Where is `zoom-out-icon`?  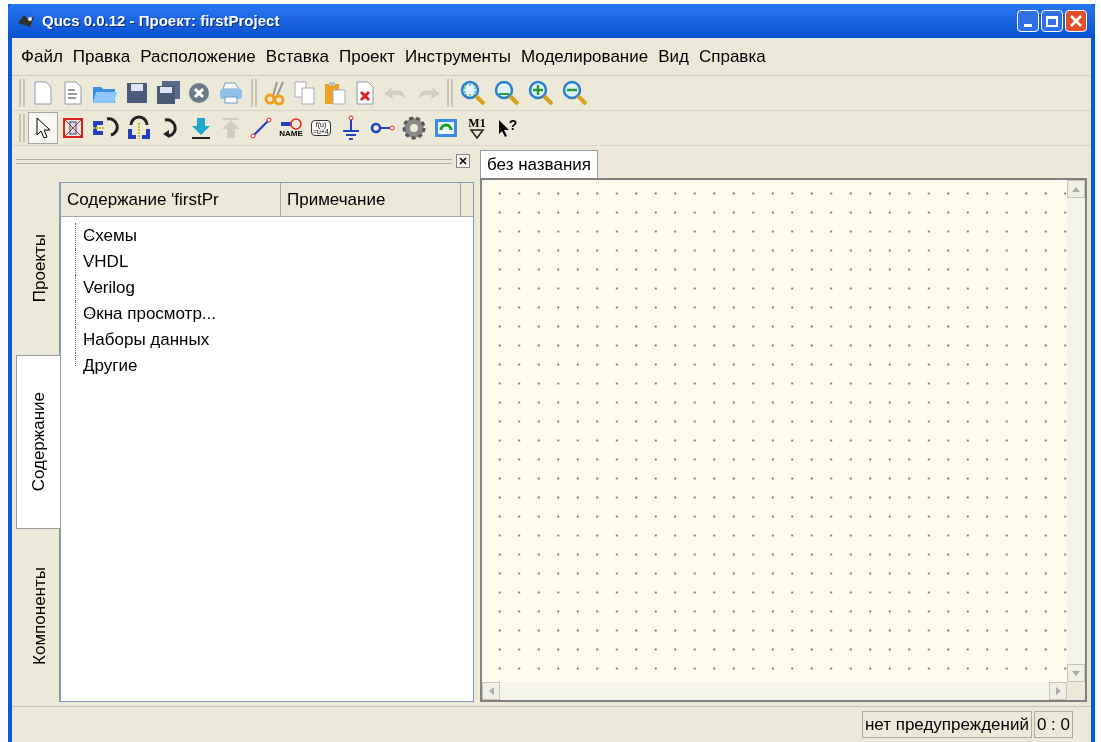 zoom-out-icon is located at coordinates (575, 93).